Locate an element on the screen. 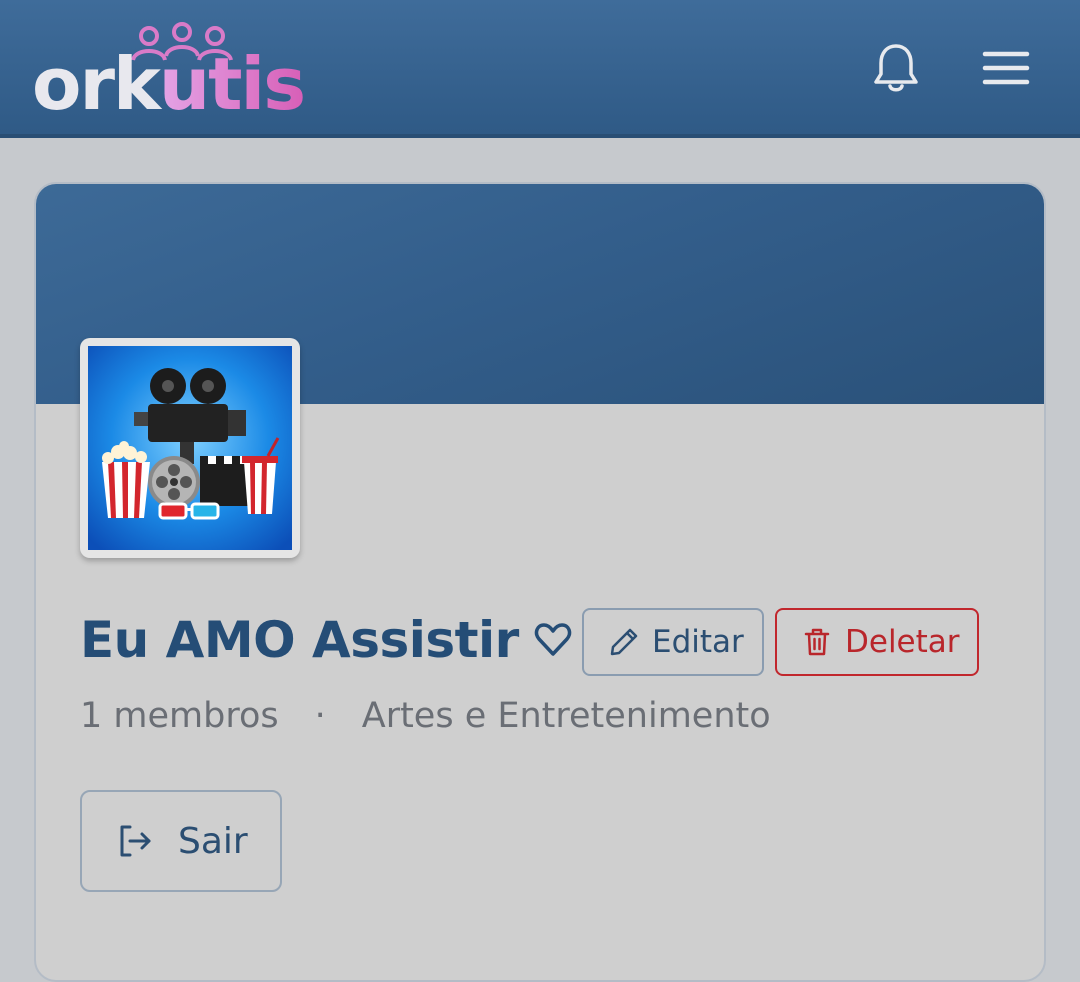  bell-icon is located at coordinates (896, 68).